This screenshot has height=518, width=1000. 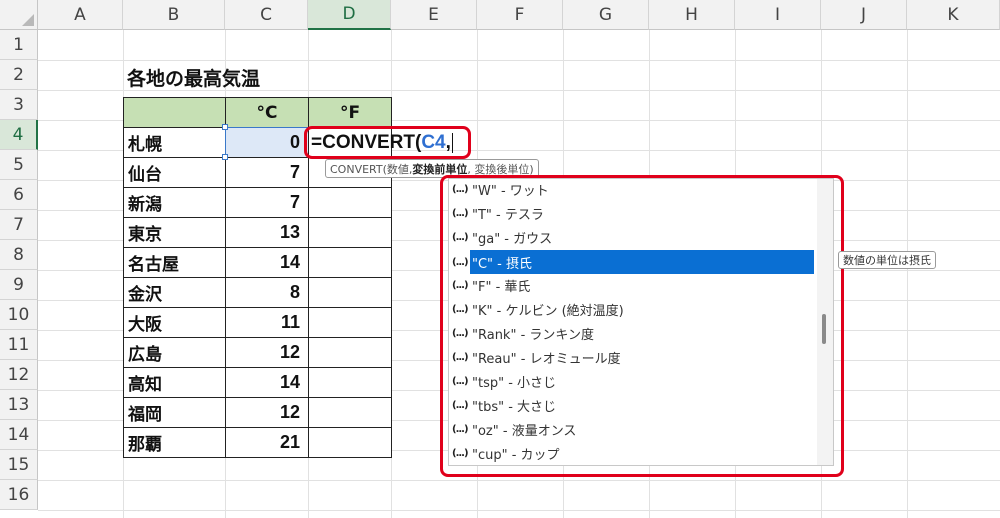 I want to click on temp-cell: 11, so click(x=267, y=322).